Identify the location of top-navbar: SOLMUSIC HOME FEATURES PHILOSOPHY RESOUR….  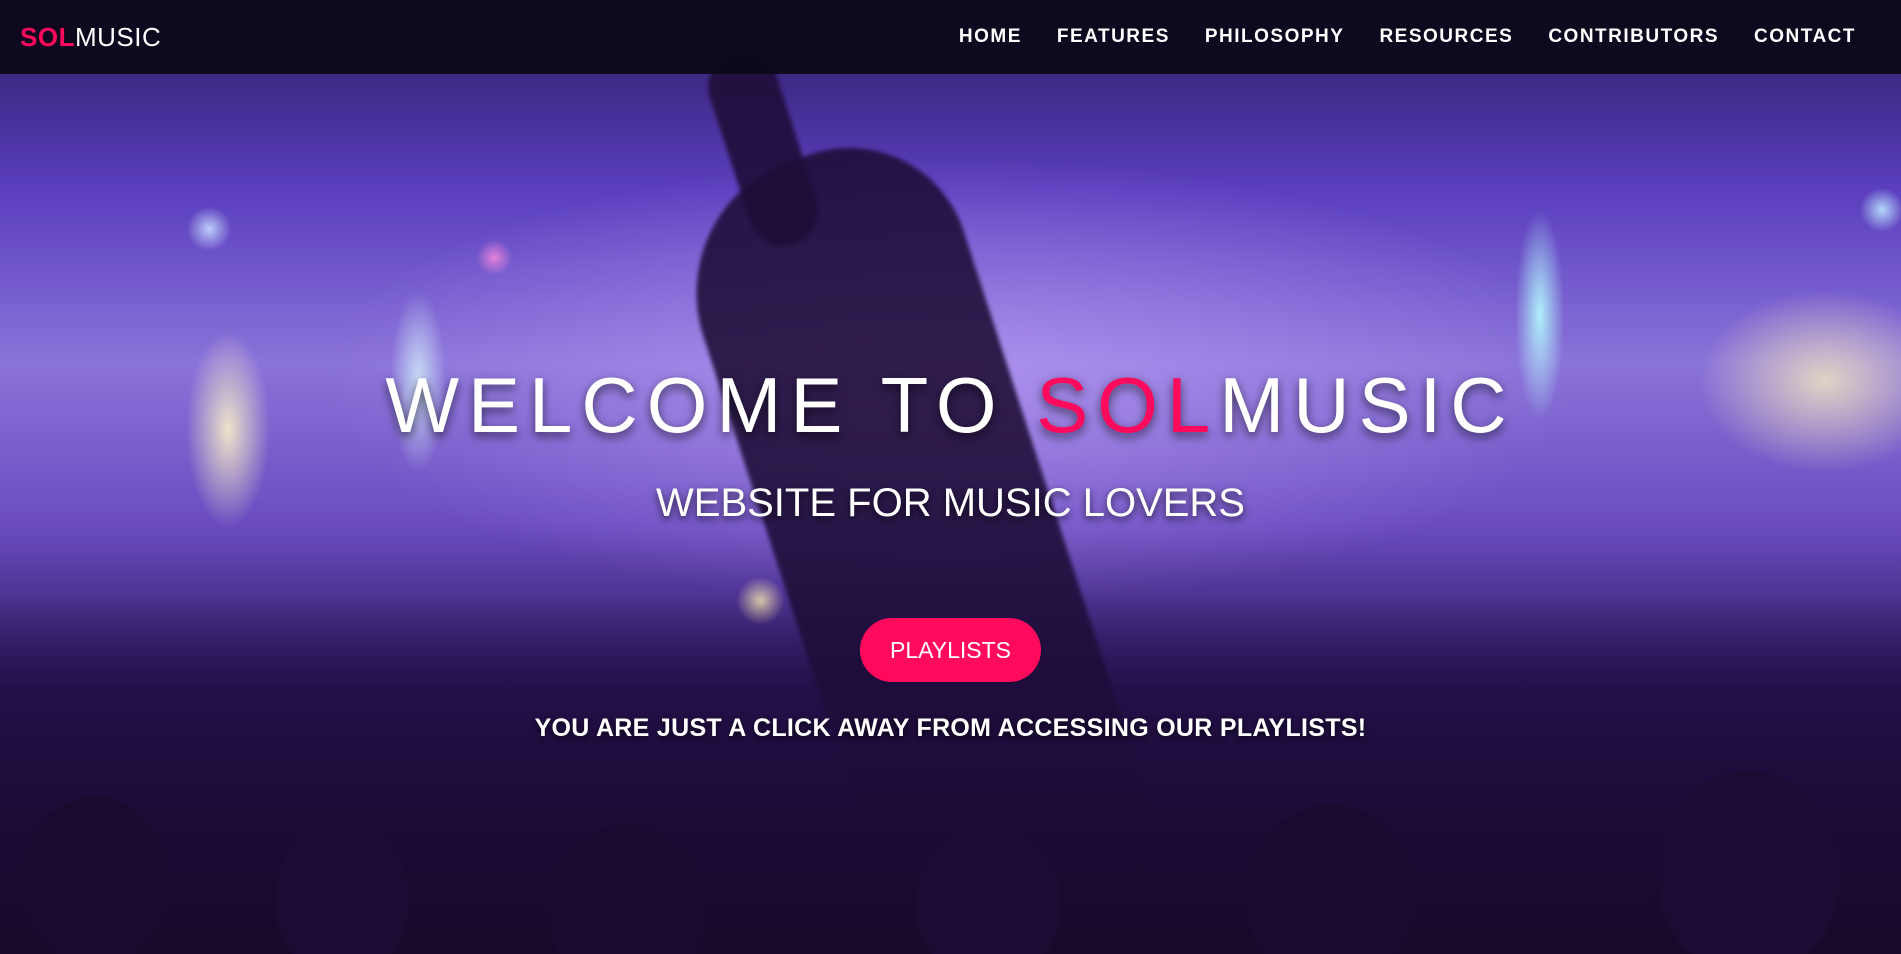
(950, 37).